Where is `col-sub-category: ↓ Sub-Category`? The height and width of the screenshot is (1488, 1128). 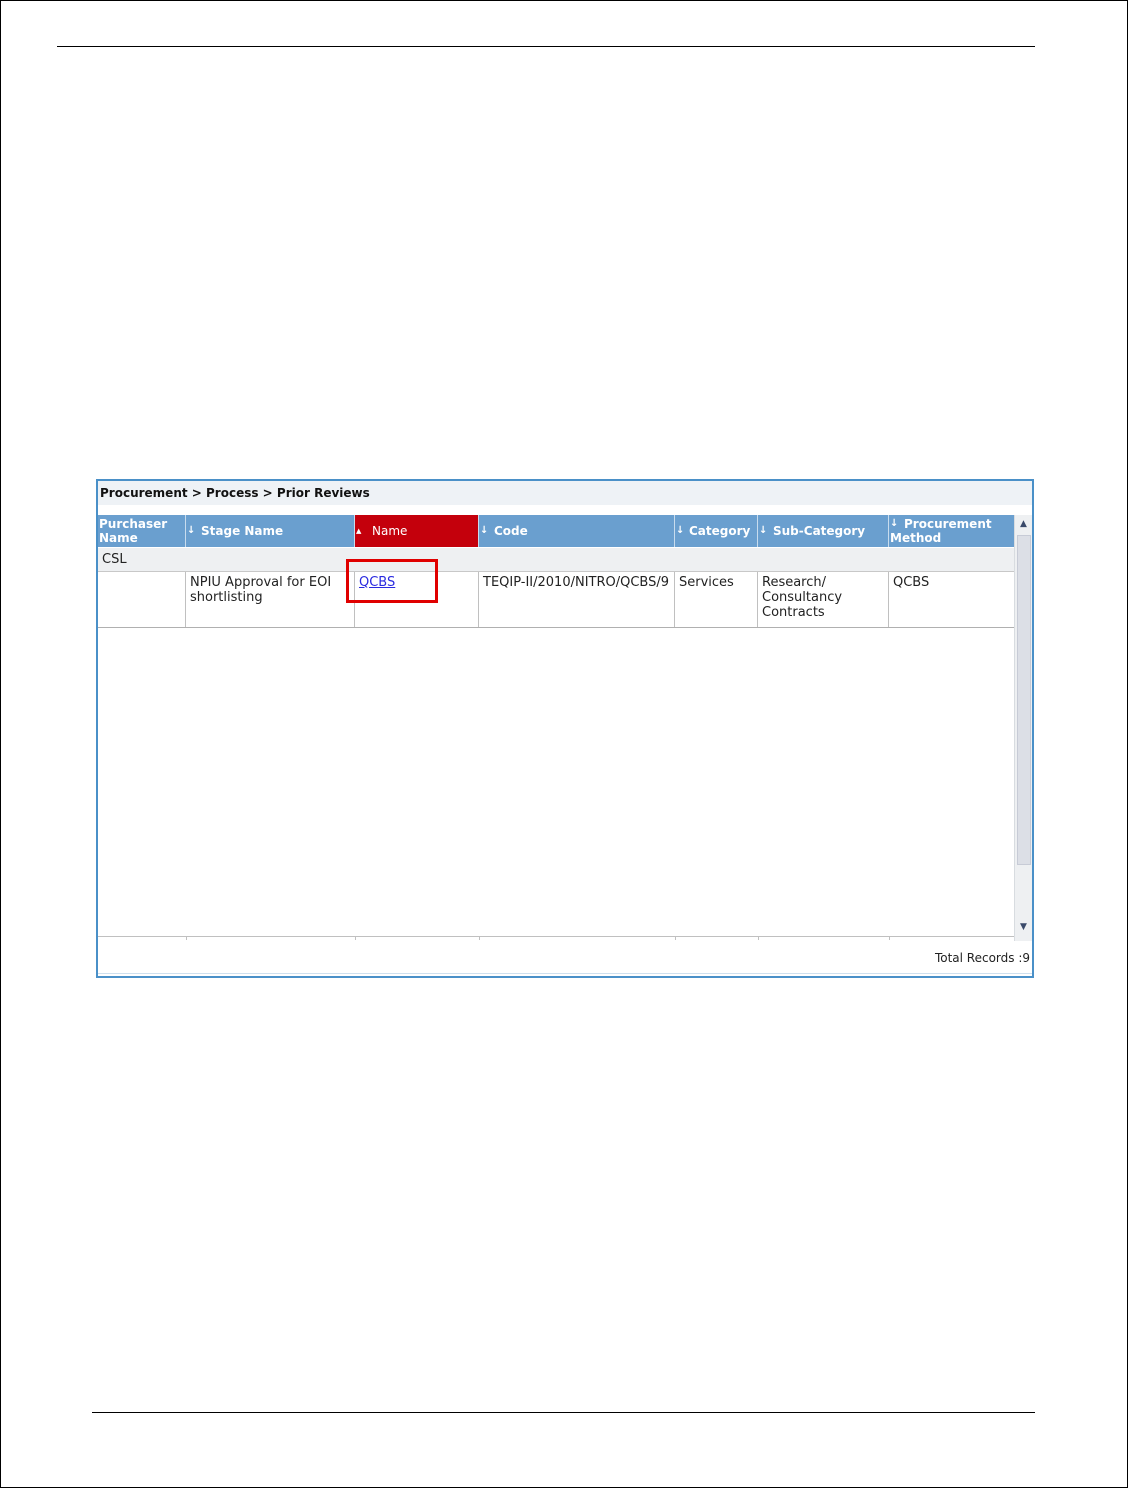 col-sub-category: ↓ Sub-Category is located at coordinates (823, 531).